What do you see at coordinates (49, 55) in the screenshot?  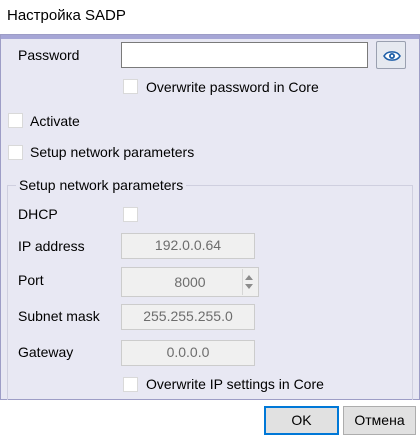 I see `password-label: Password` at bounding box center [49, 55].